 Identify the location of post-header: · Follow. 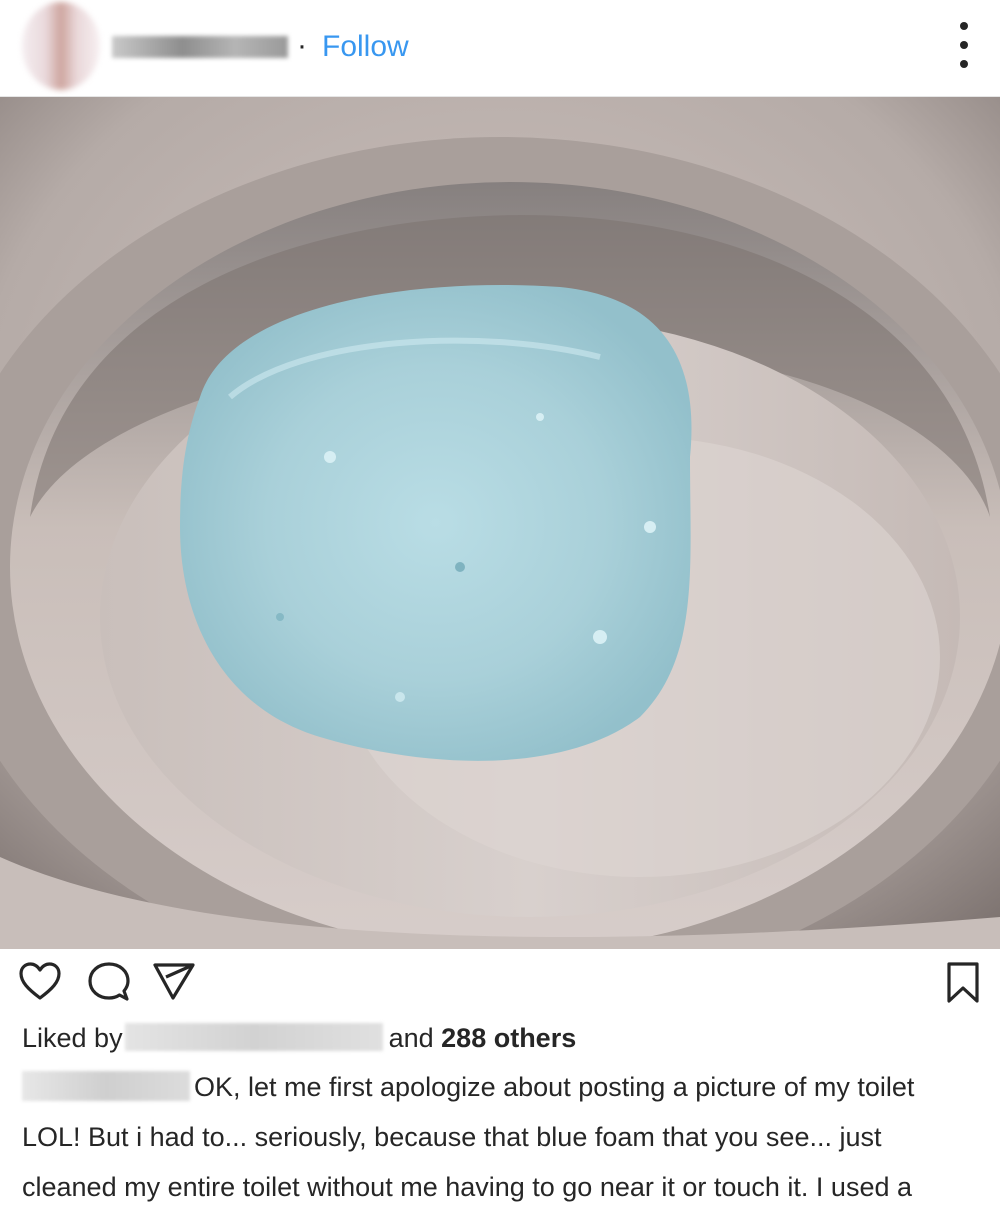
(500, 48).